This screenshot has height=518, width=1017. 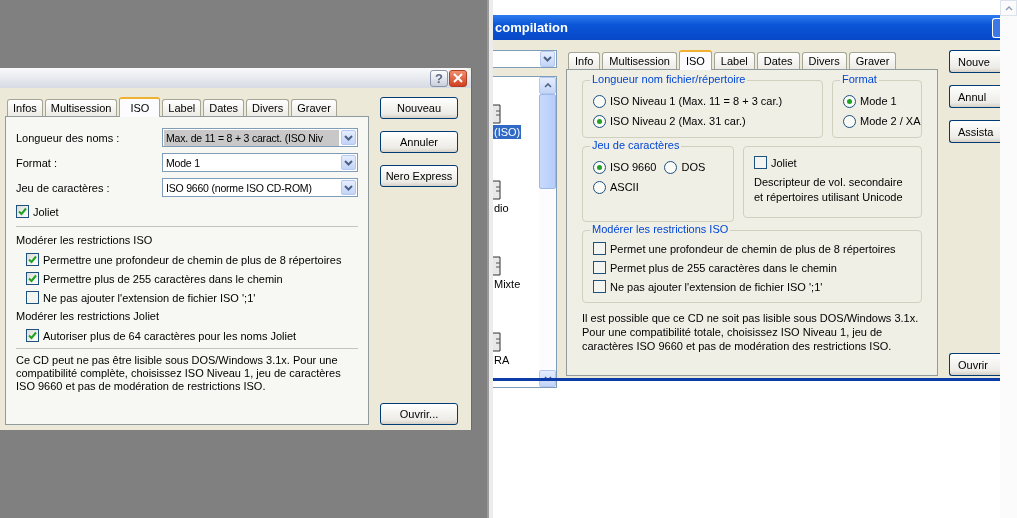 I want to click on close-button, so click(x=458, y=78).